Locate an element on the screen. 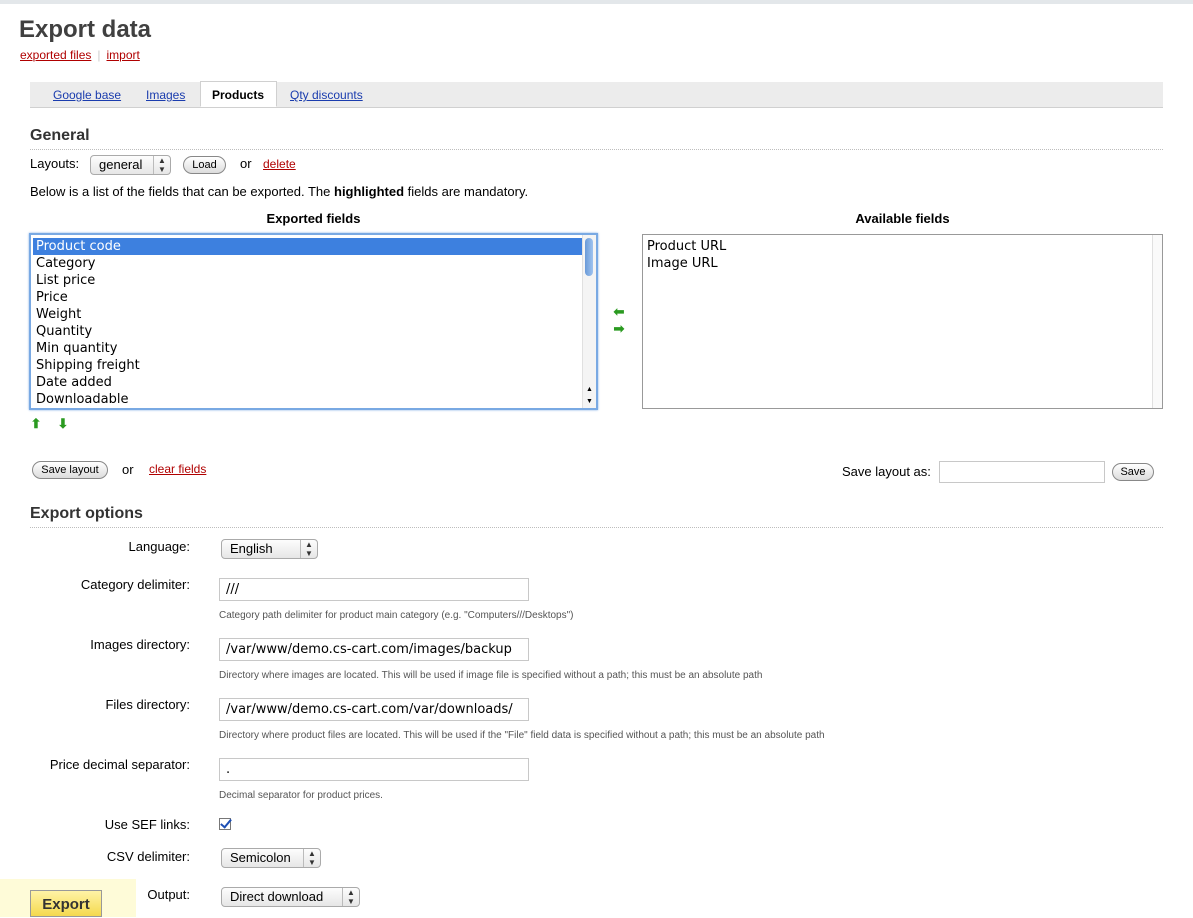 The height and width of the screenshot is (918, 1193). tab-qty-discounts: Qty discounts is located at coordinates (326, 94).